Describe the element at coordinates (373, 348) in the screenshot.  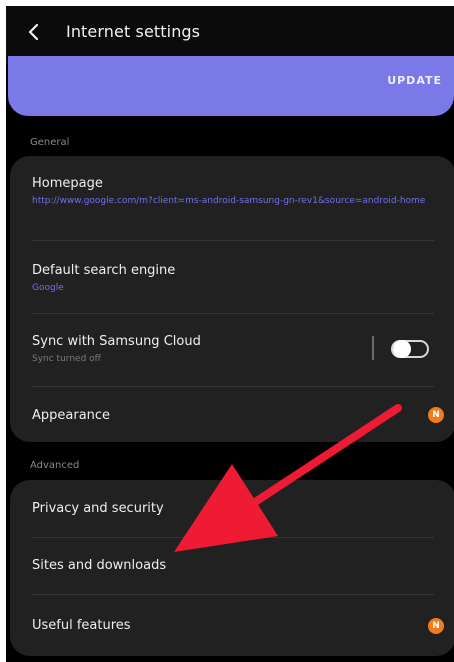
I see `toggle-separator` at that location.